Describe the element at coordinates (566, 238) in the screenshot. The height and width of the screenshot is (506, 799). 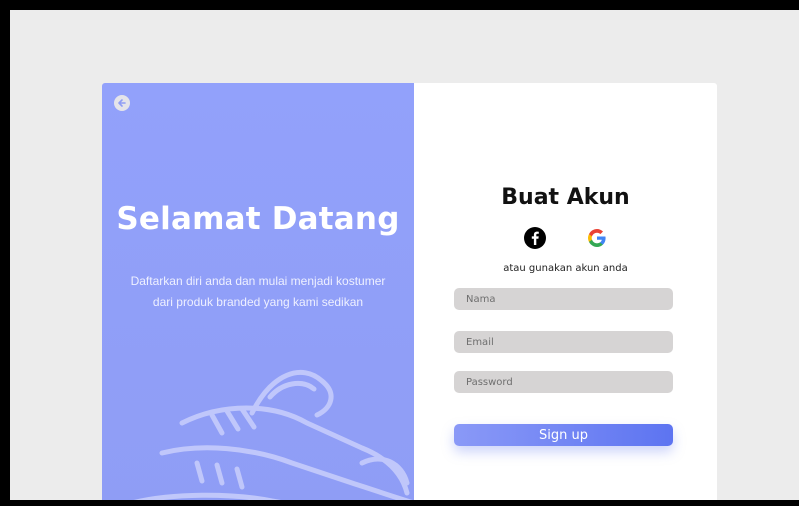
I see `social-login-group` at that location.